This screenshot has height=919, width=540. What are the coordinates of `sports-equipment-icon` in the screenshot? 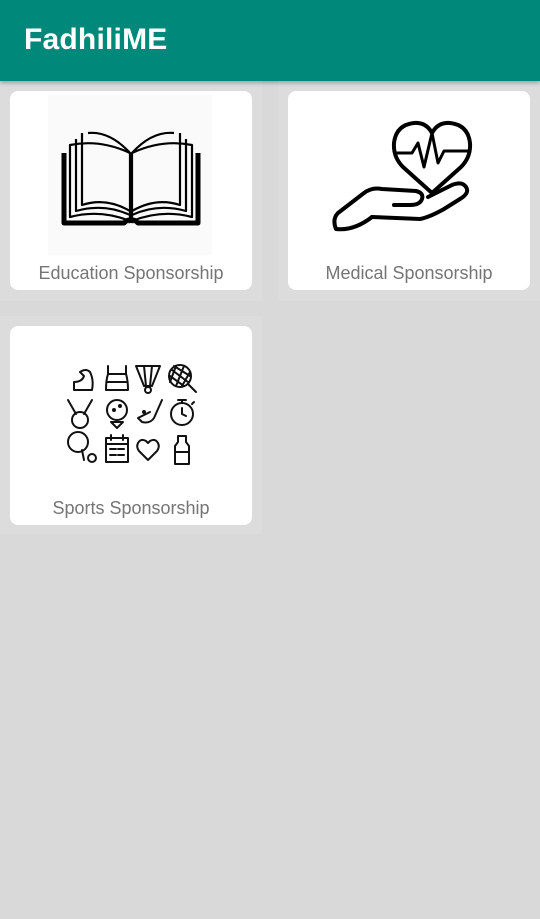 It's located at (131, 410).